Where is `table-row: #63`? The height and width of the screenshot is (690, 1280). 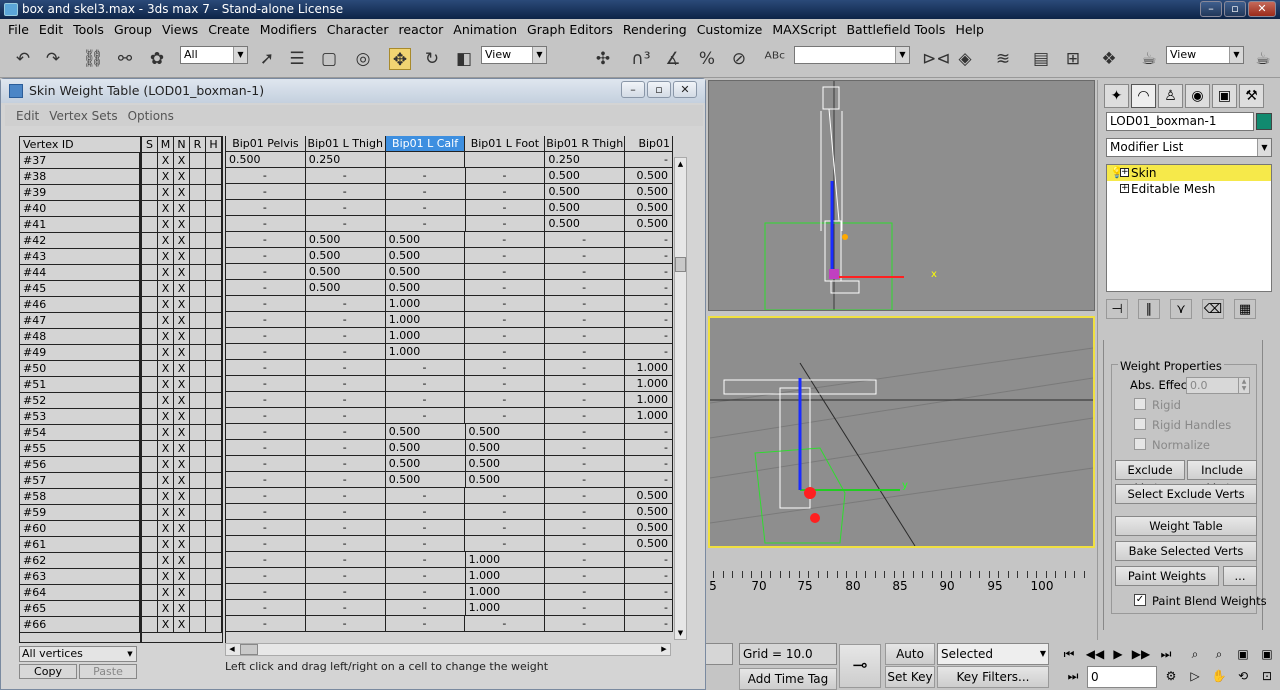
table-row: #63 is located at coordinates (80, 577).